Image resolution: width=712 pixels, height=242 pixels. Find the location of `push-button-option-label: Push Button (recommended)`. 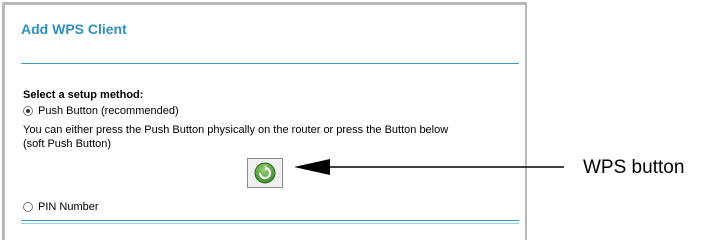

push-button-option-label: Push Button (recommended) is located at coordinates (108, 111).